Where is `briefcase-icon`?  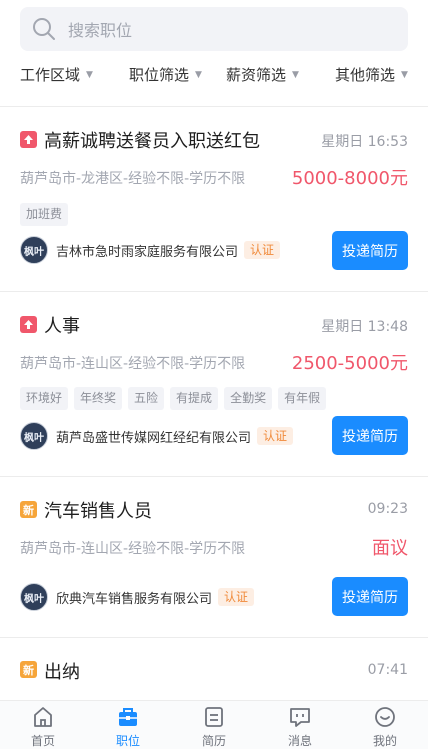
briefcase-icon is located at coordinates (128, 717).